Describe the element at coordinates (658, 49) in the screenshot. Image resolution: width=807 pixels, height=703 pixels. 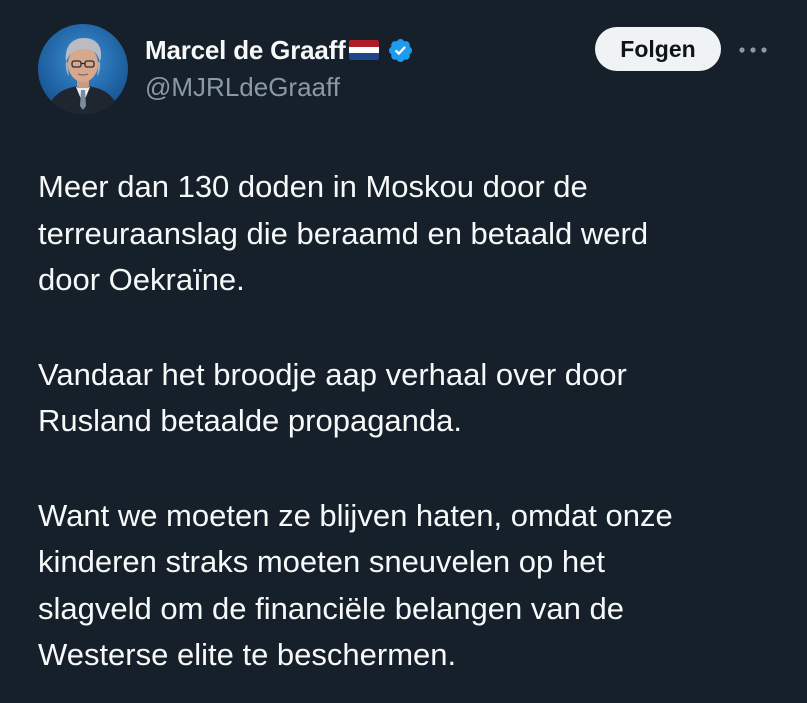
I see `follow-button: Folgen` at that location.